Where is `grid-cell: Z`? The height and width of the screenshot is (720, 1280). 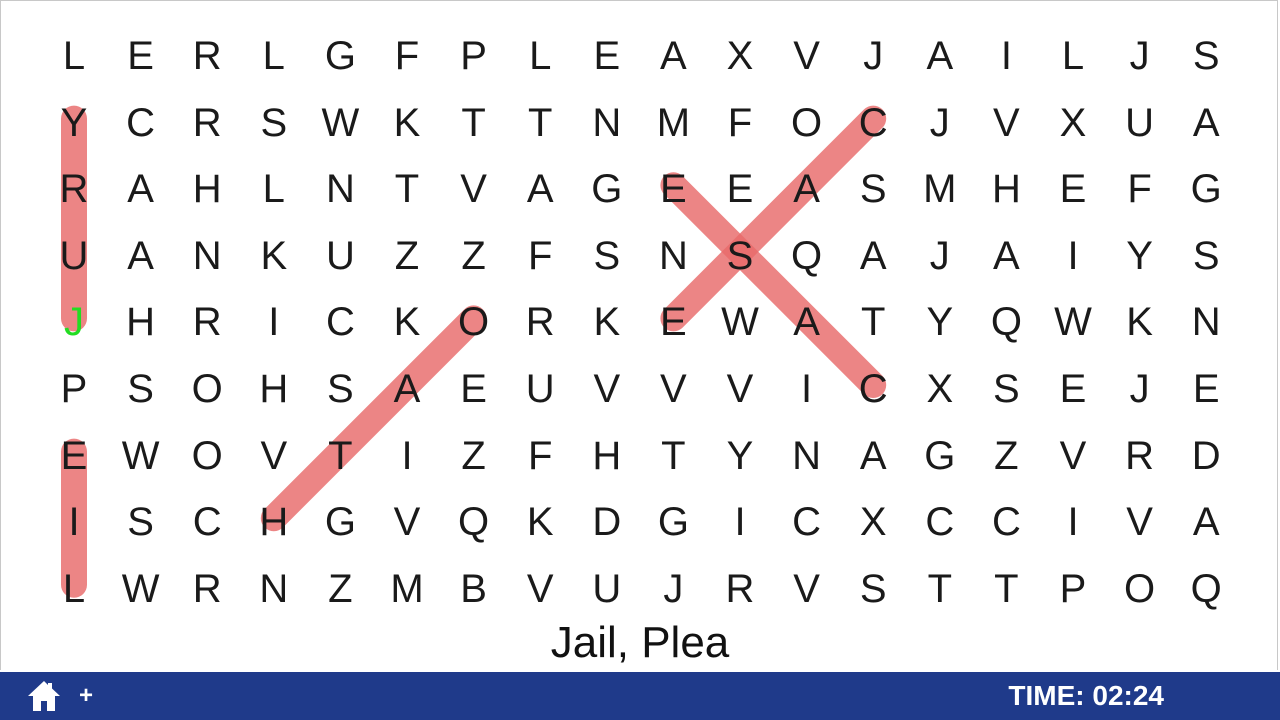 grid-cell: Z is located at coordinates (474, 456).